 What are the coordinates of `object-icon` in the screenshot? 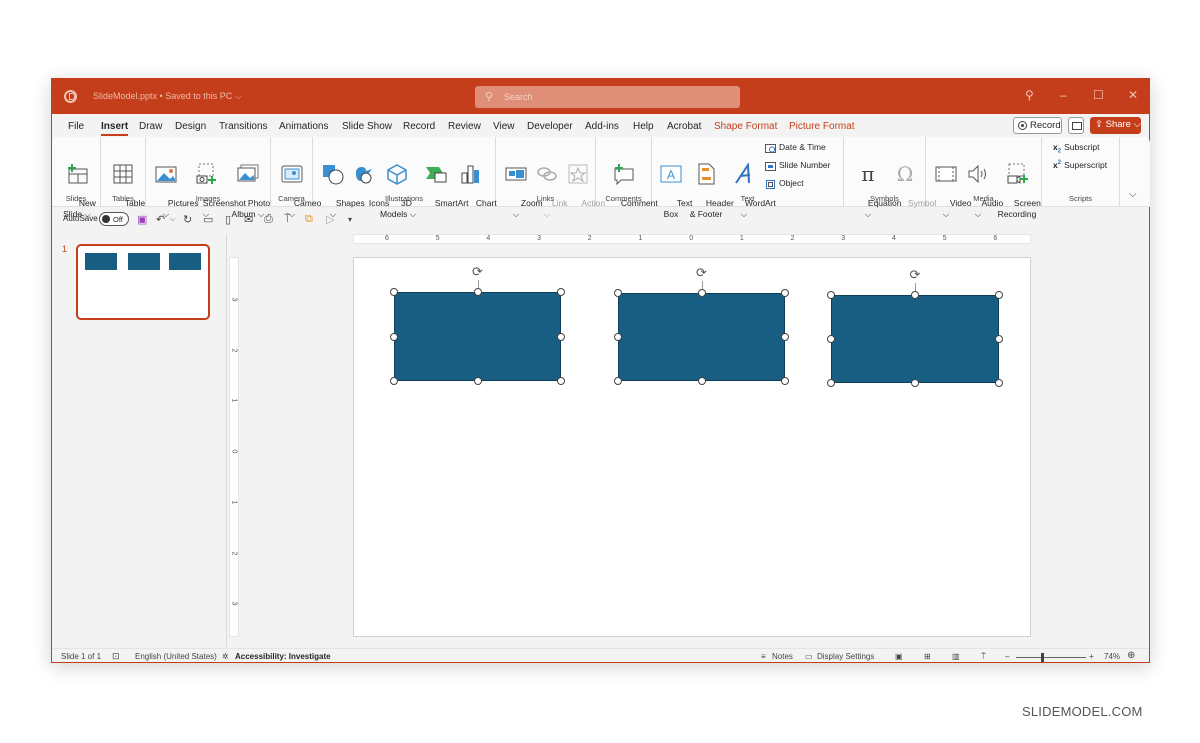 It's located at (770, 184).